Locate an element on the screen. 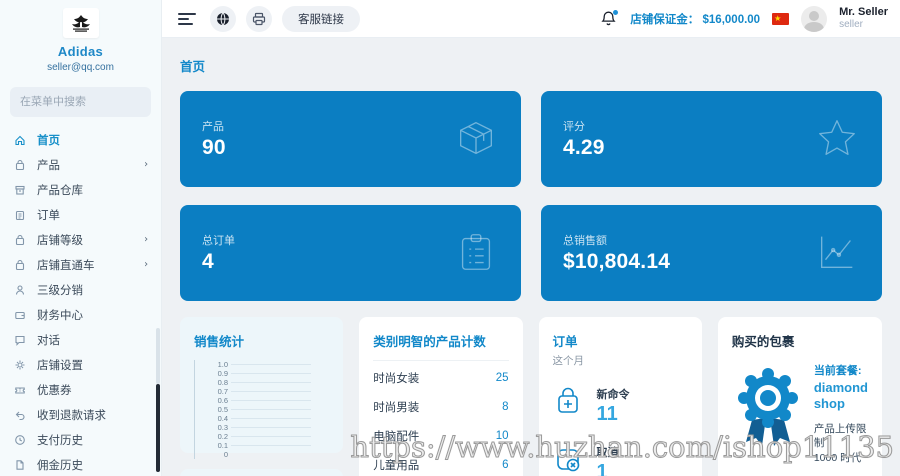 This screenshot has height=476, width=900. history-icon is located at coordinates (20, 439).